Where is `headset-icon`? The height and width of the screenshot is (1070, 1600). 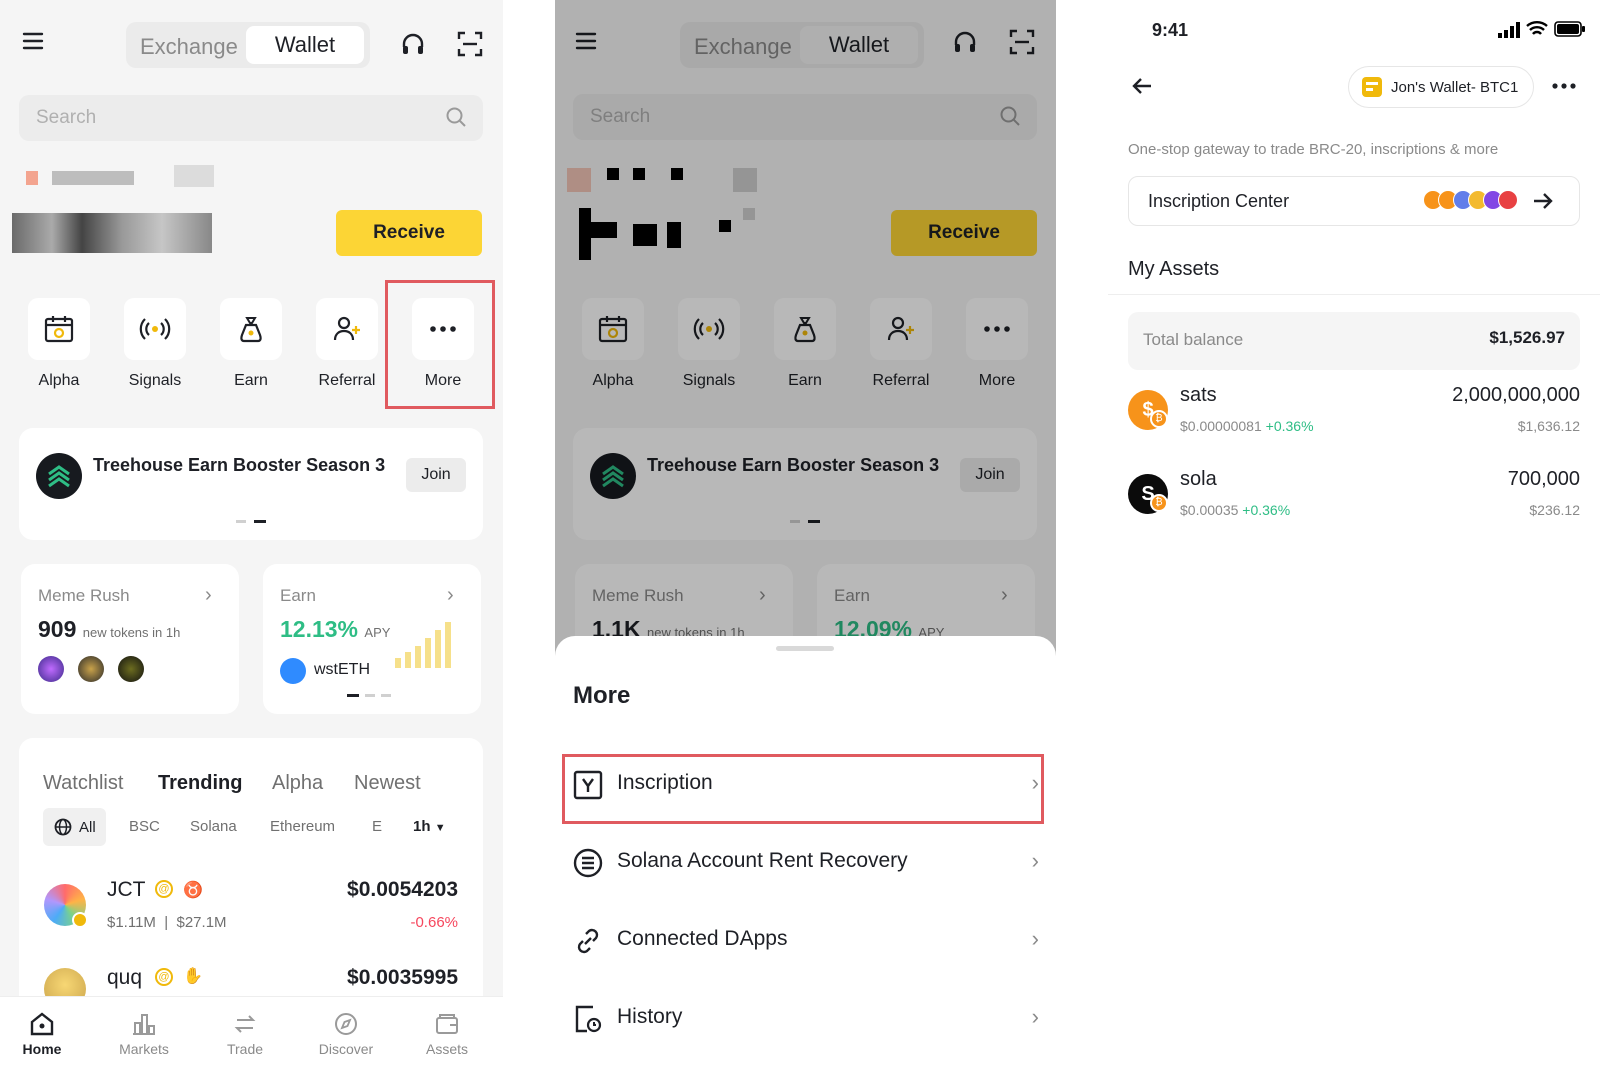 headset-icon is located at coordinates (413, 44).